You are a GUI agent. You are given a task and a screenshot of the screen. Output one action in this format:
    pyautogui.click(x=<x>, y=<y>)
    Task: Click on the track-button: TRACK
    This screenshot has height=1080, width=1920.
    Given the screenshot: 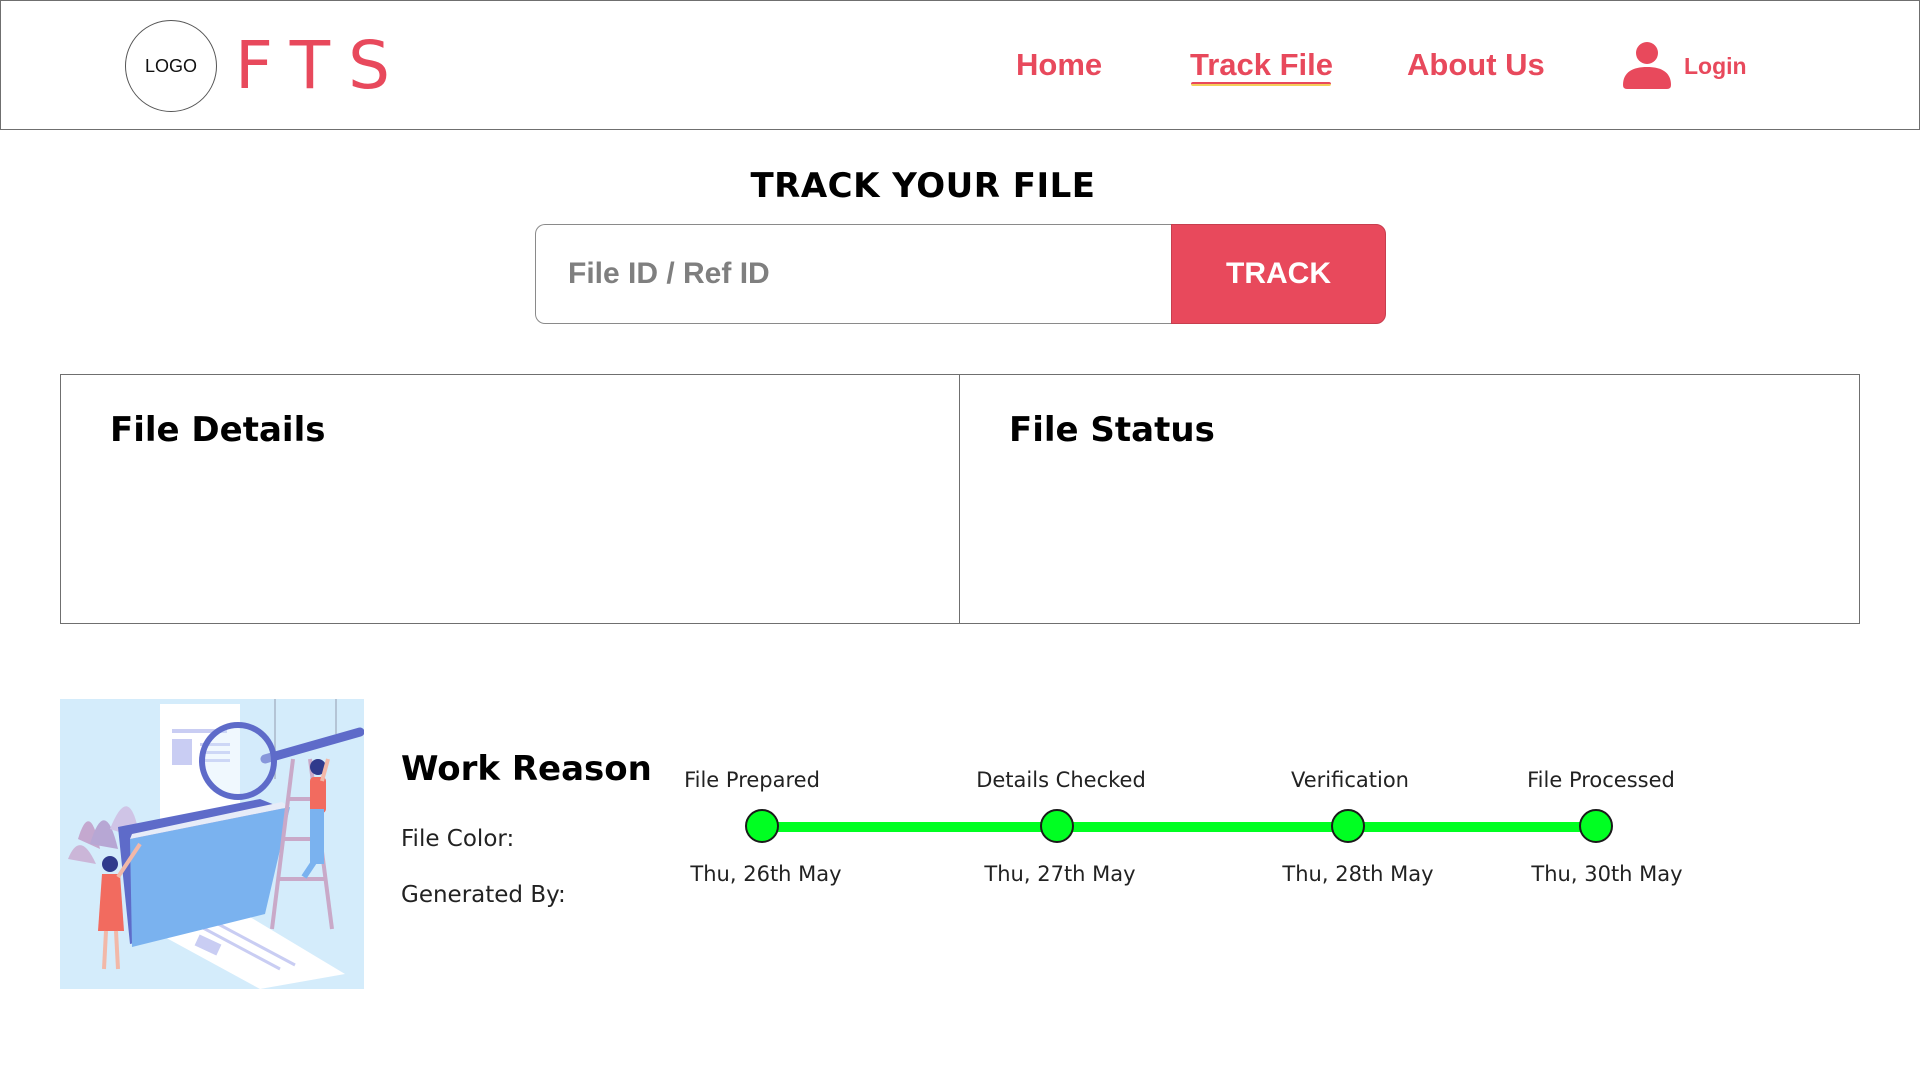 What is the action you would take?
    pyautogui.click(x=1278, y=274)
    